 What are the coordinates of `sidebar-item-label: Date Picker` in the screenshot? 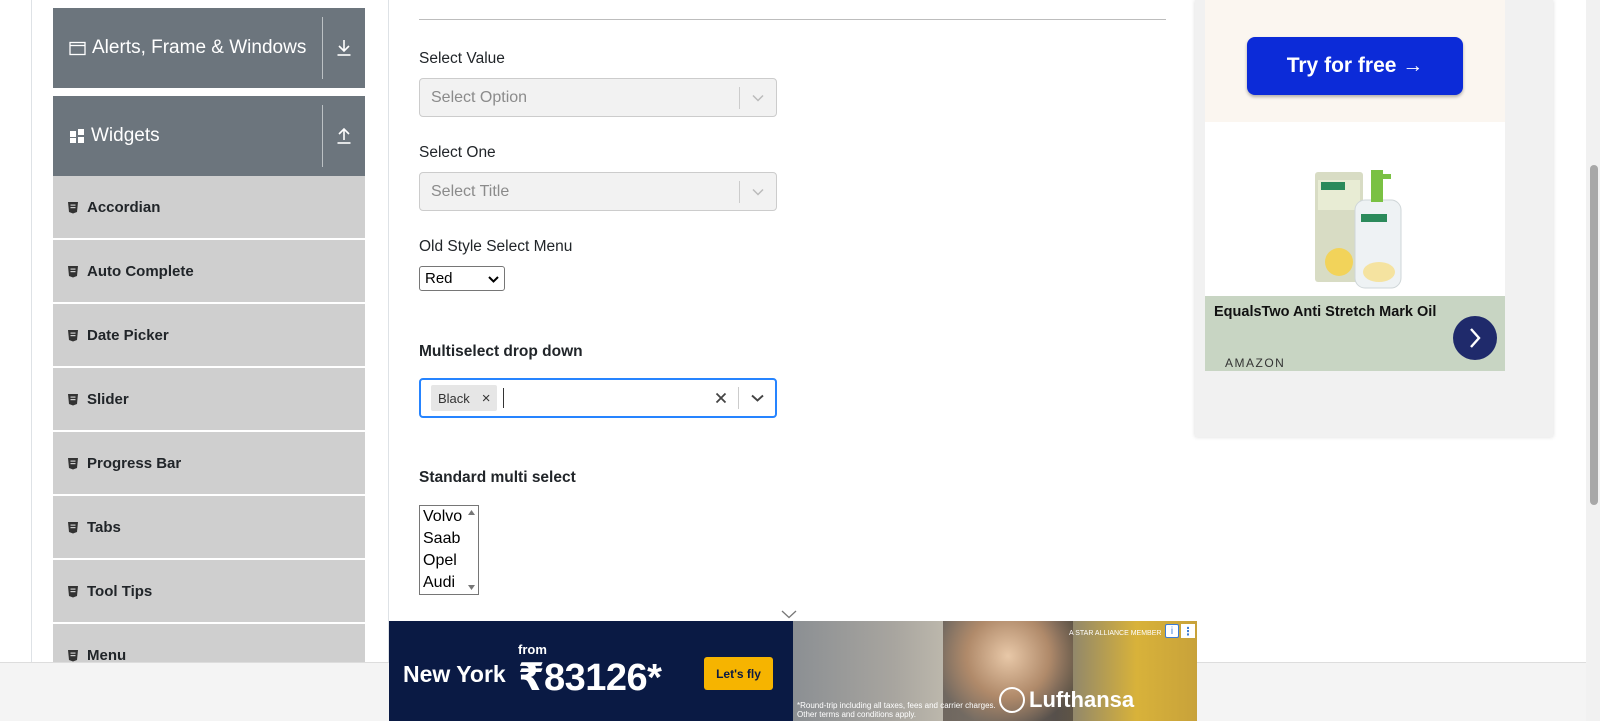 It's located at (128, 335).